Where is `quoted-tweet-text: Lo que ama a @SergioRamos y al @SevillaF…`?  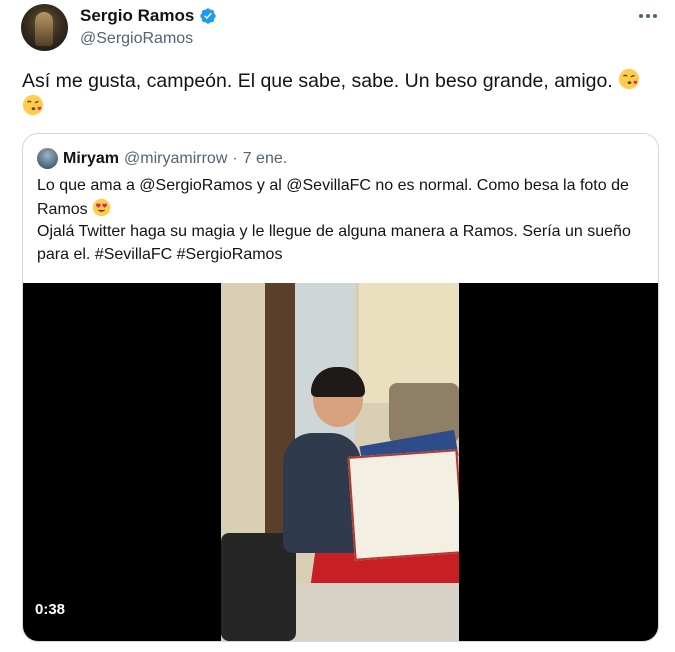
quoted-tweet-text: Lo que ama a @SergioRamos y al @SevillaF… is located at coordinates (342, 220).